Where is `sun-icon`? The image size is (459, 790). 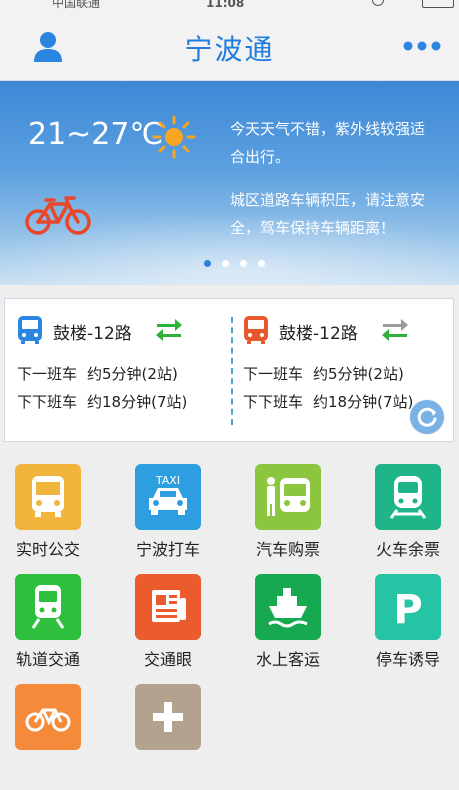 sun-icon is located at coordinates (174, 137).